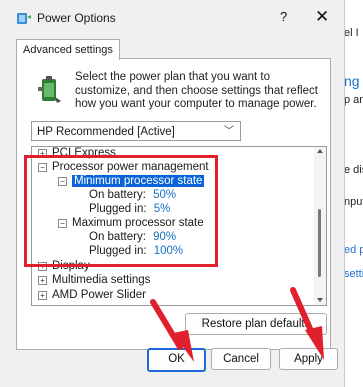  What do you see at coordinates (352, 81) in the screenshot?
I see `background-text: ng` at bounding box center [352, 81].